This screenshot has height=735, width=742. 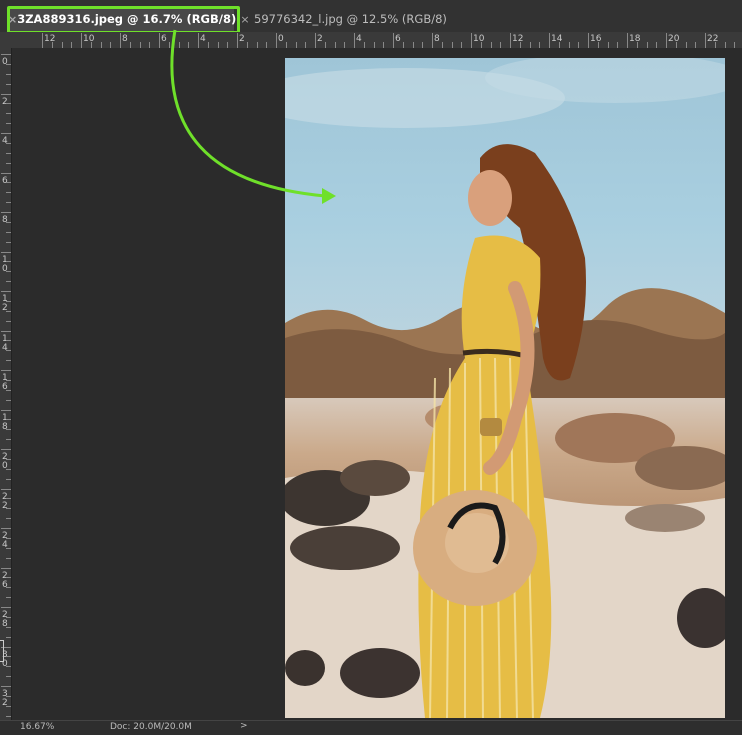 What do you see at coordinates (151, 727) in the screenshot?
I see `document-size: Doc: 20.0M/20.0M` at bounding box center [151, 727].